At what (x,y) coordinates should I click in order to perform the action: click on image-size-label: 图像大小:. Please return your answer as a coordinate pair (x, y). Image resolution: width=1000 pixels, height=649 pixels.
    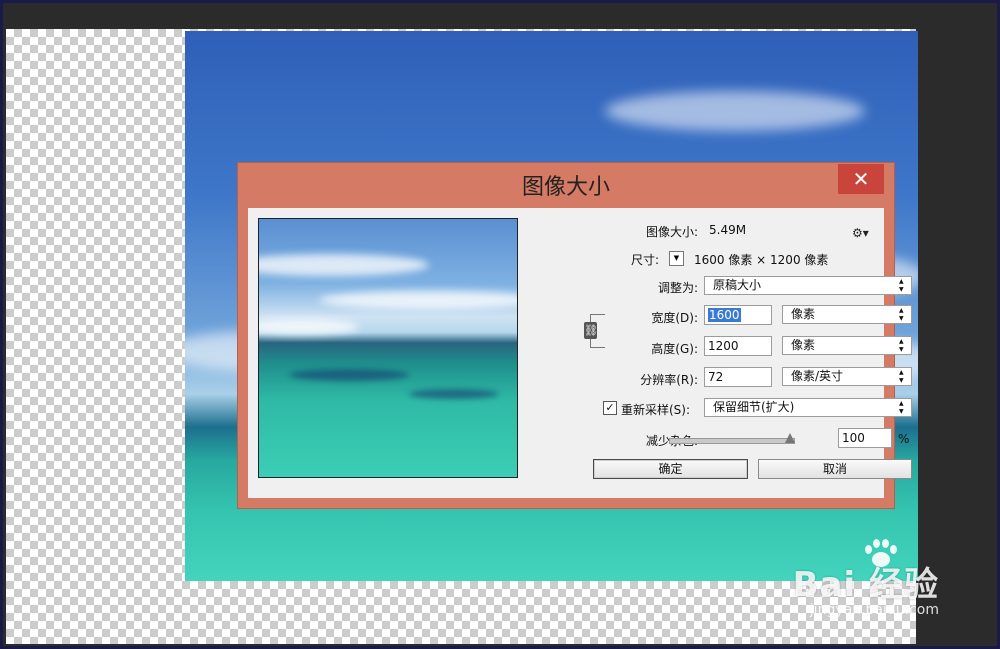
    Looking at the image, I should click on (671, 232).